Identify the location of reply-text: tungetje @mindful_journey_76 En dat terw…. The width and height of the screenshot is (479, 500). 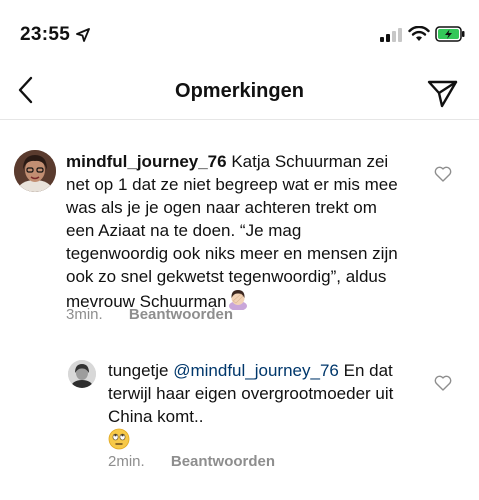
(253, 406).